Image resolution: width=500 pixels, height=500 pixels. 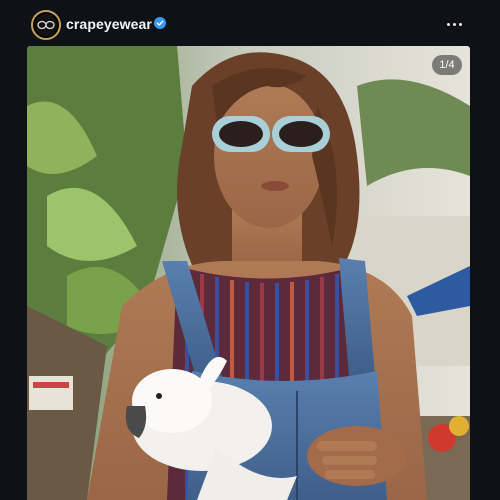 I want to click on username-link: crapeyewear, so click(x=109, y=24).